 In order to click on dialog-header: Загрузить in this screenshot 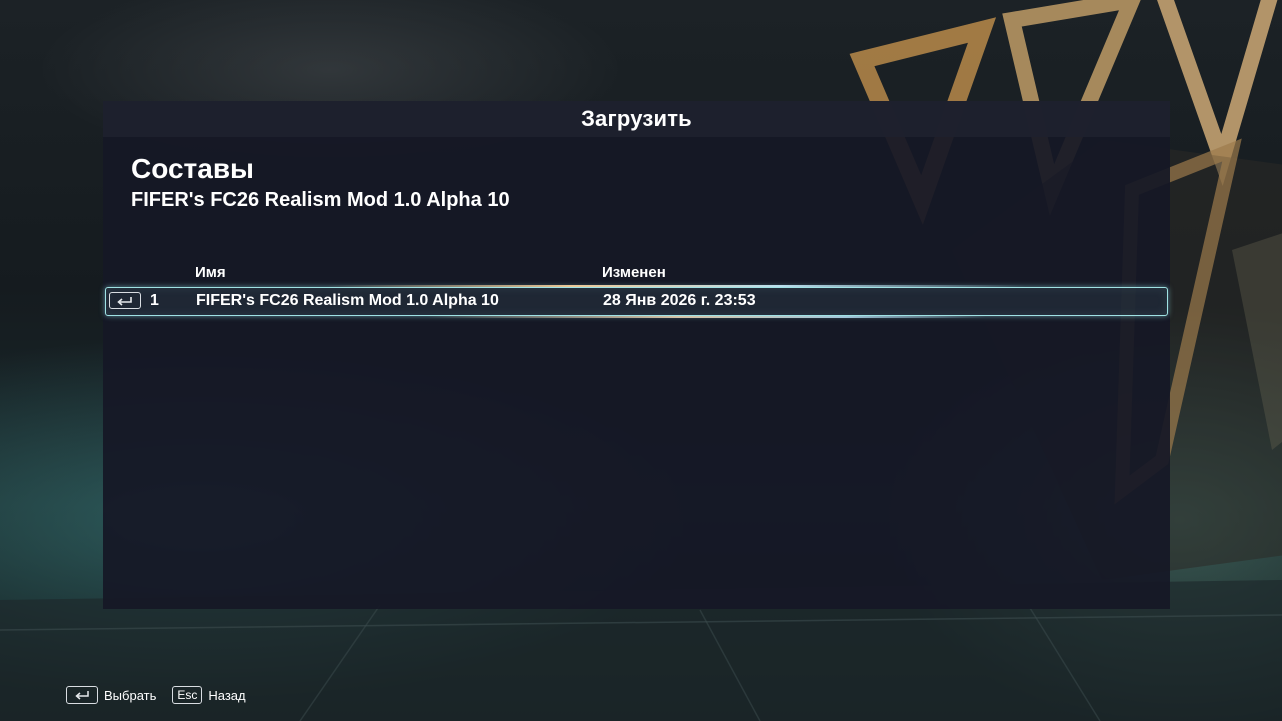, I will do `click(636, 119)`.